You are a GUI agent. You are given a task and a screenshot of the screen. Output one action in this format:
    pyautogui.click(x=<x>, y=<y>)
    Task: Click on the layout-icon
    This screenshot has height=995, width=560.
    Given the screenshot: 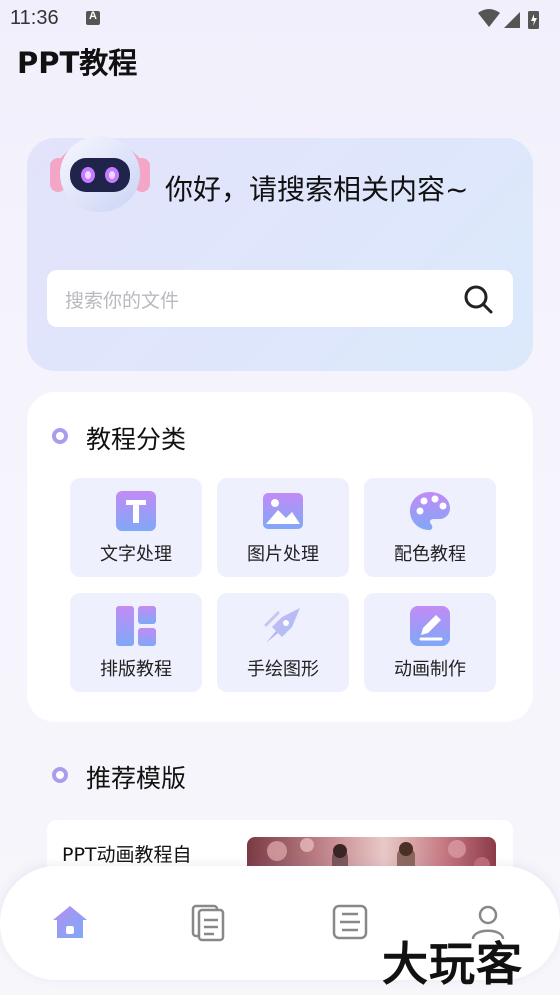 What is the action you would take?
    pyautogui.click(x=136, y=626)
    